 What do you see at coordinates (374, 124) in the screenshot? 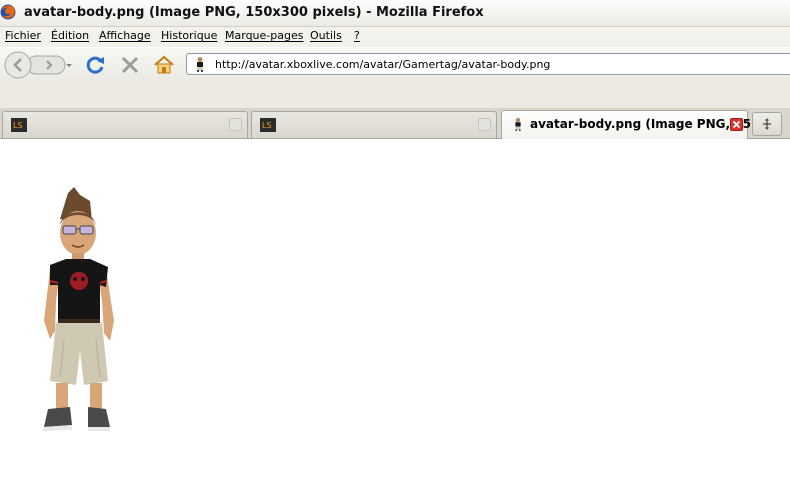
I see `tab-2: LS` at bounding box center [374, 124].